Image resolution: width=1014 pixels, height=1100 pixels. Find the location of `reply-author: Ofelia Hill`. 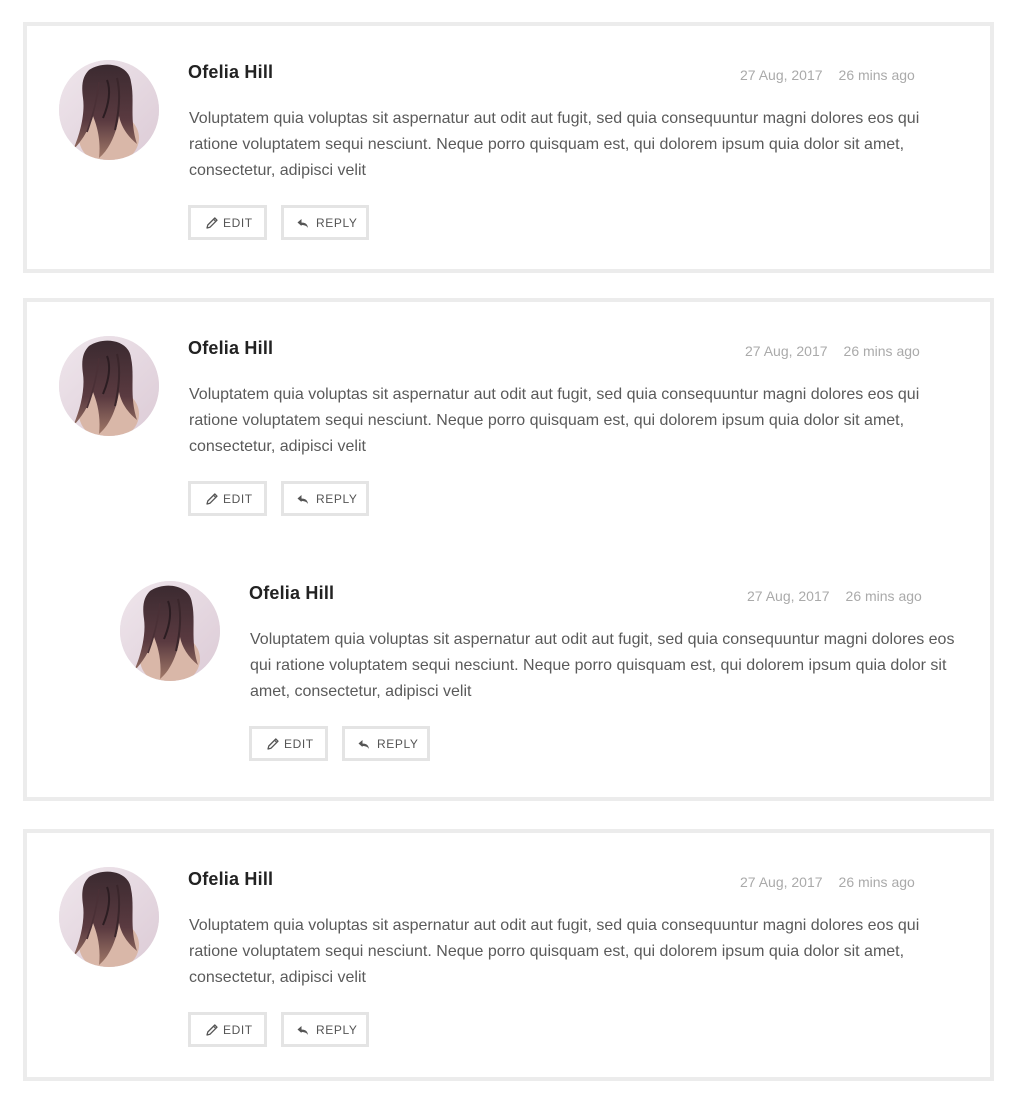

reply-author: Ofelia Hill is located at coordinates (292, 593).